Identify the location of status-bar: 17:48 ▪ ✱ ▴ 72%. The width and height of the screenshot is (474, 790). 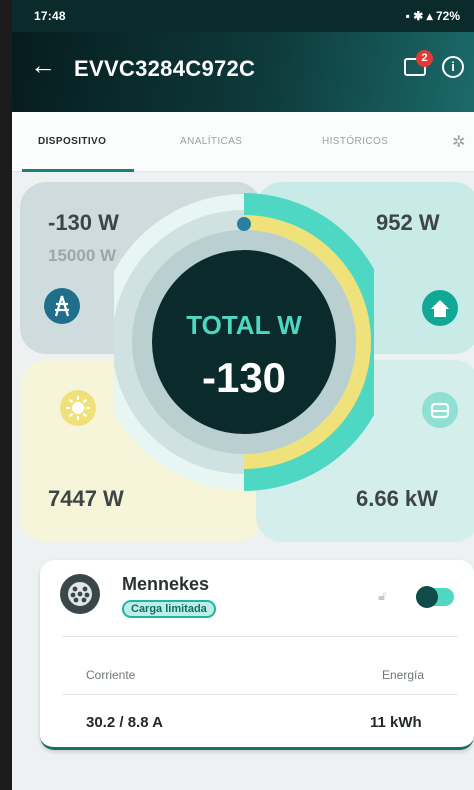
(243, 16).